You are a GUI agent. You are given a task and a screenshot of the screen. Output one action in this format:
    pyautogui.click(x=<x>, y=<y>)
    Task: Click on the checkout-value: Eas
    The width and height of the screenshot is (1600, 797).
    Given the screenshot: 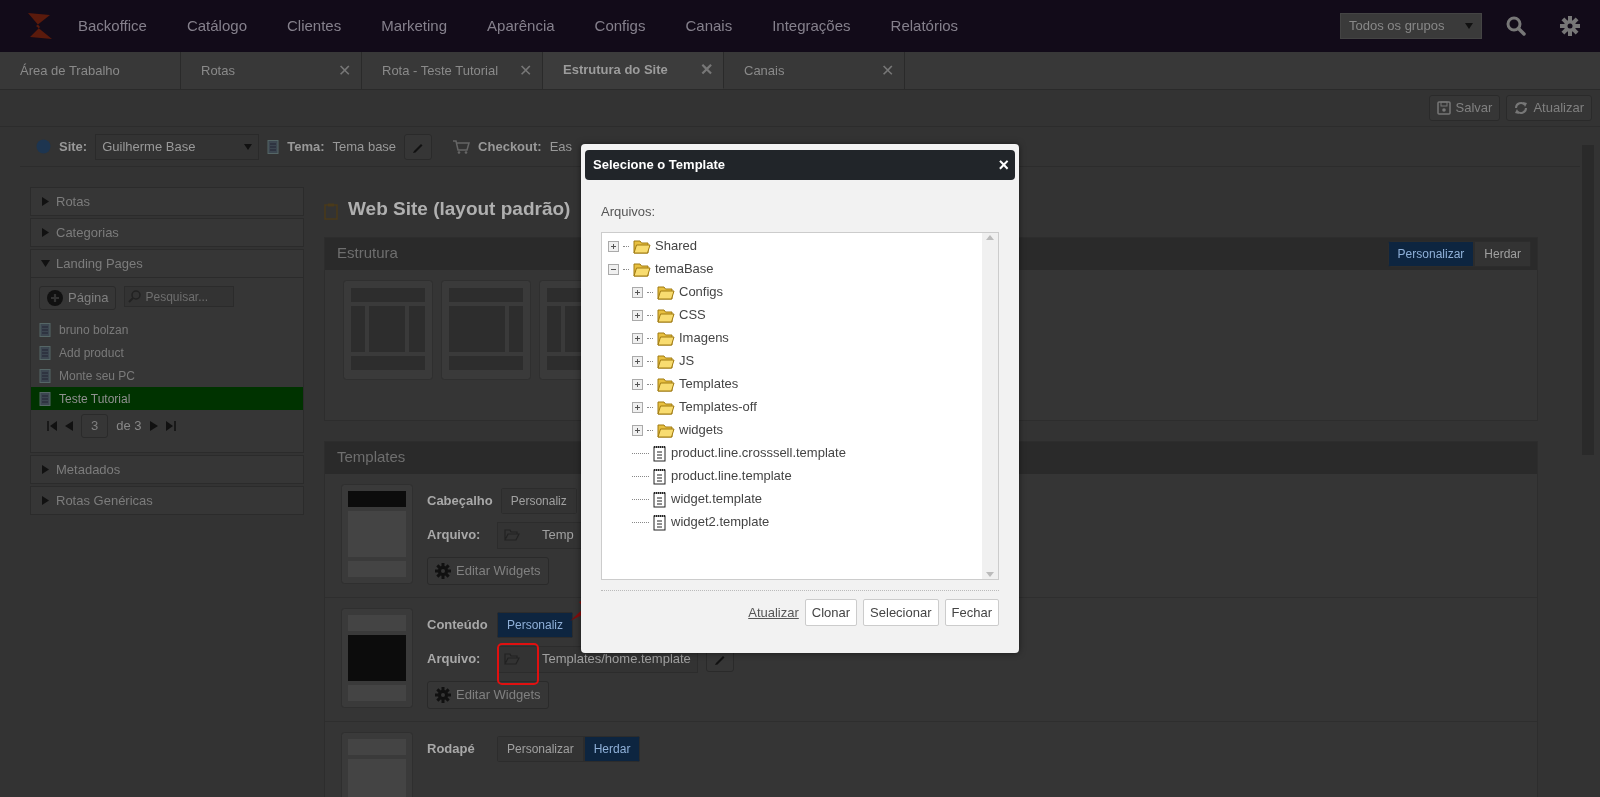 What is the action you would take?
    pyautogui.click(x=561, y=146)
    